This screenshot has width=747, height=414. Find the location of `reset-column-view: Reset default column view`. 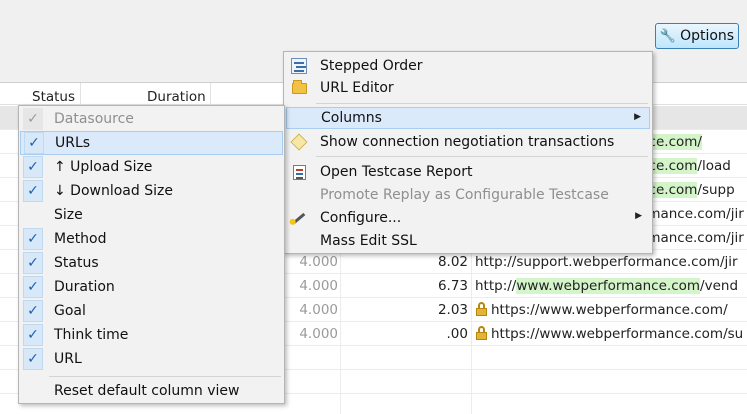

reset-column-view: Reset default column view is located at coordinates (151, 391).